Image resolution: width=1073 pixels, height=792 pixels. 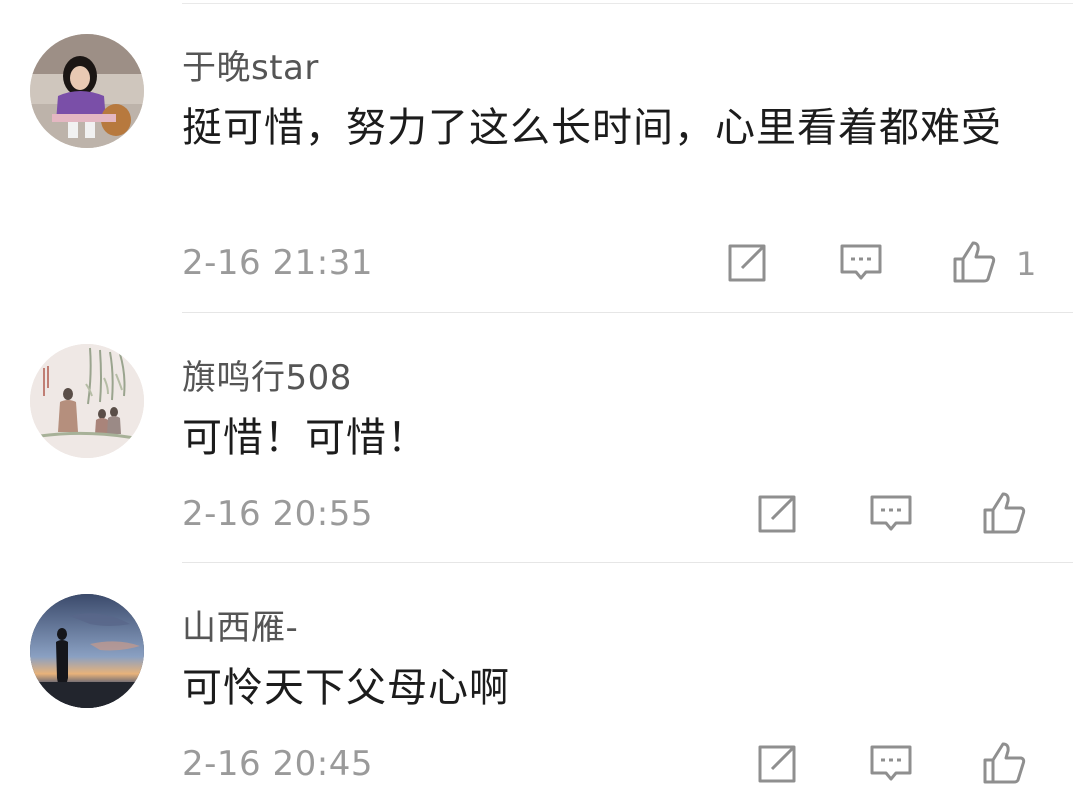 What do you see at coordinates (1026, 264) in the screenshot?
I see `like-count: 1` at bounding box center [1026, 264].